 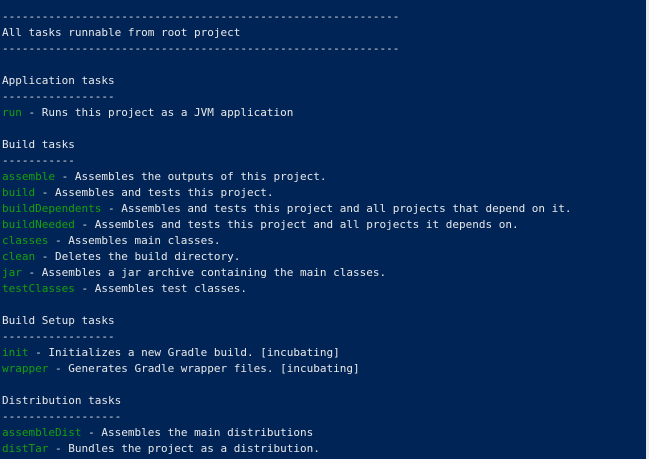 What do you see at coordinates (134, 240) in the screenshot?
I see `task-description: - Assembles main classes.` at bounding box center [134, 240].